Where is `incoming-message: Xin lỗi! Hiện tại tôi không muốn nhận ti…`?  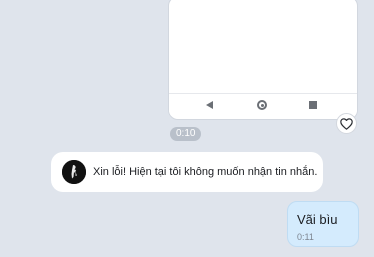 incoming-message: Xin lỗi! Hiện tại tôi không muốn nhận ti… is located at coordinates (187, 172).